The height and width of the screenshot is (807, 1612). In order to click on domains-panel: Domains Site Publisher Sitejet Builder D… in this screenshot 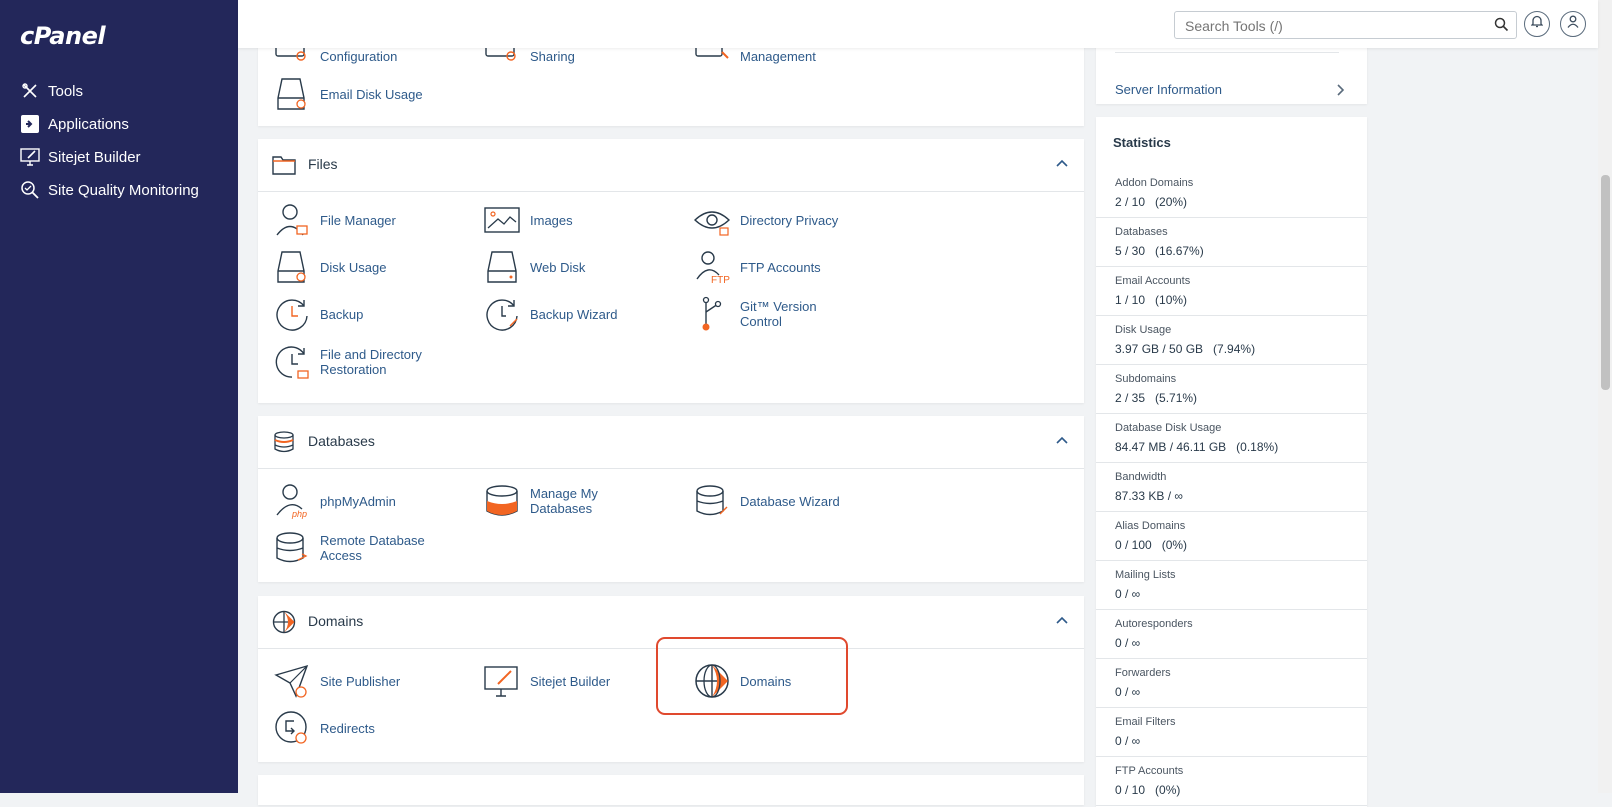, I will do `click(671, 679)`.